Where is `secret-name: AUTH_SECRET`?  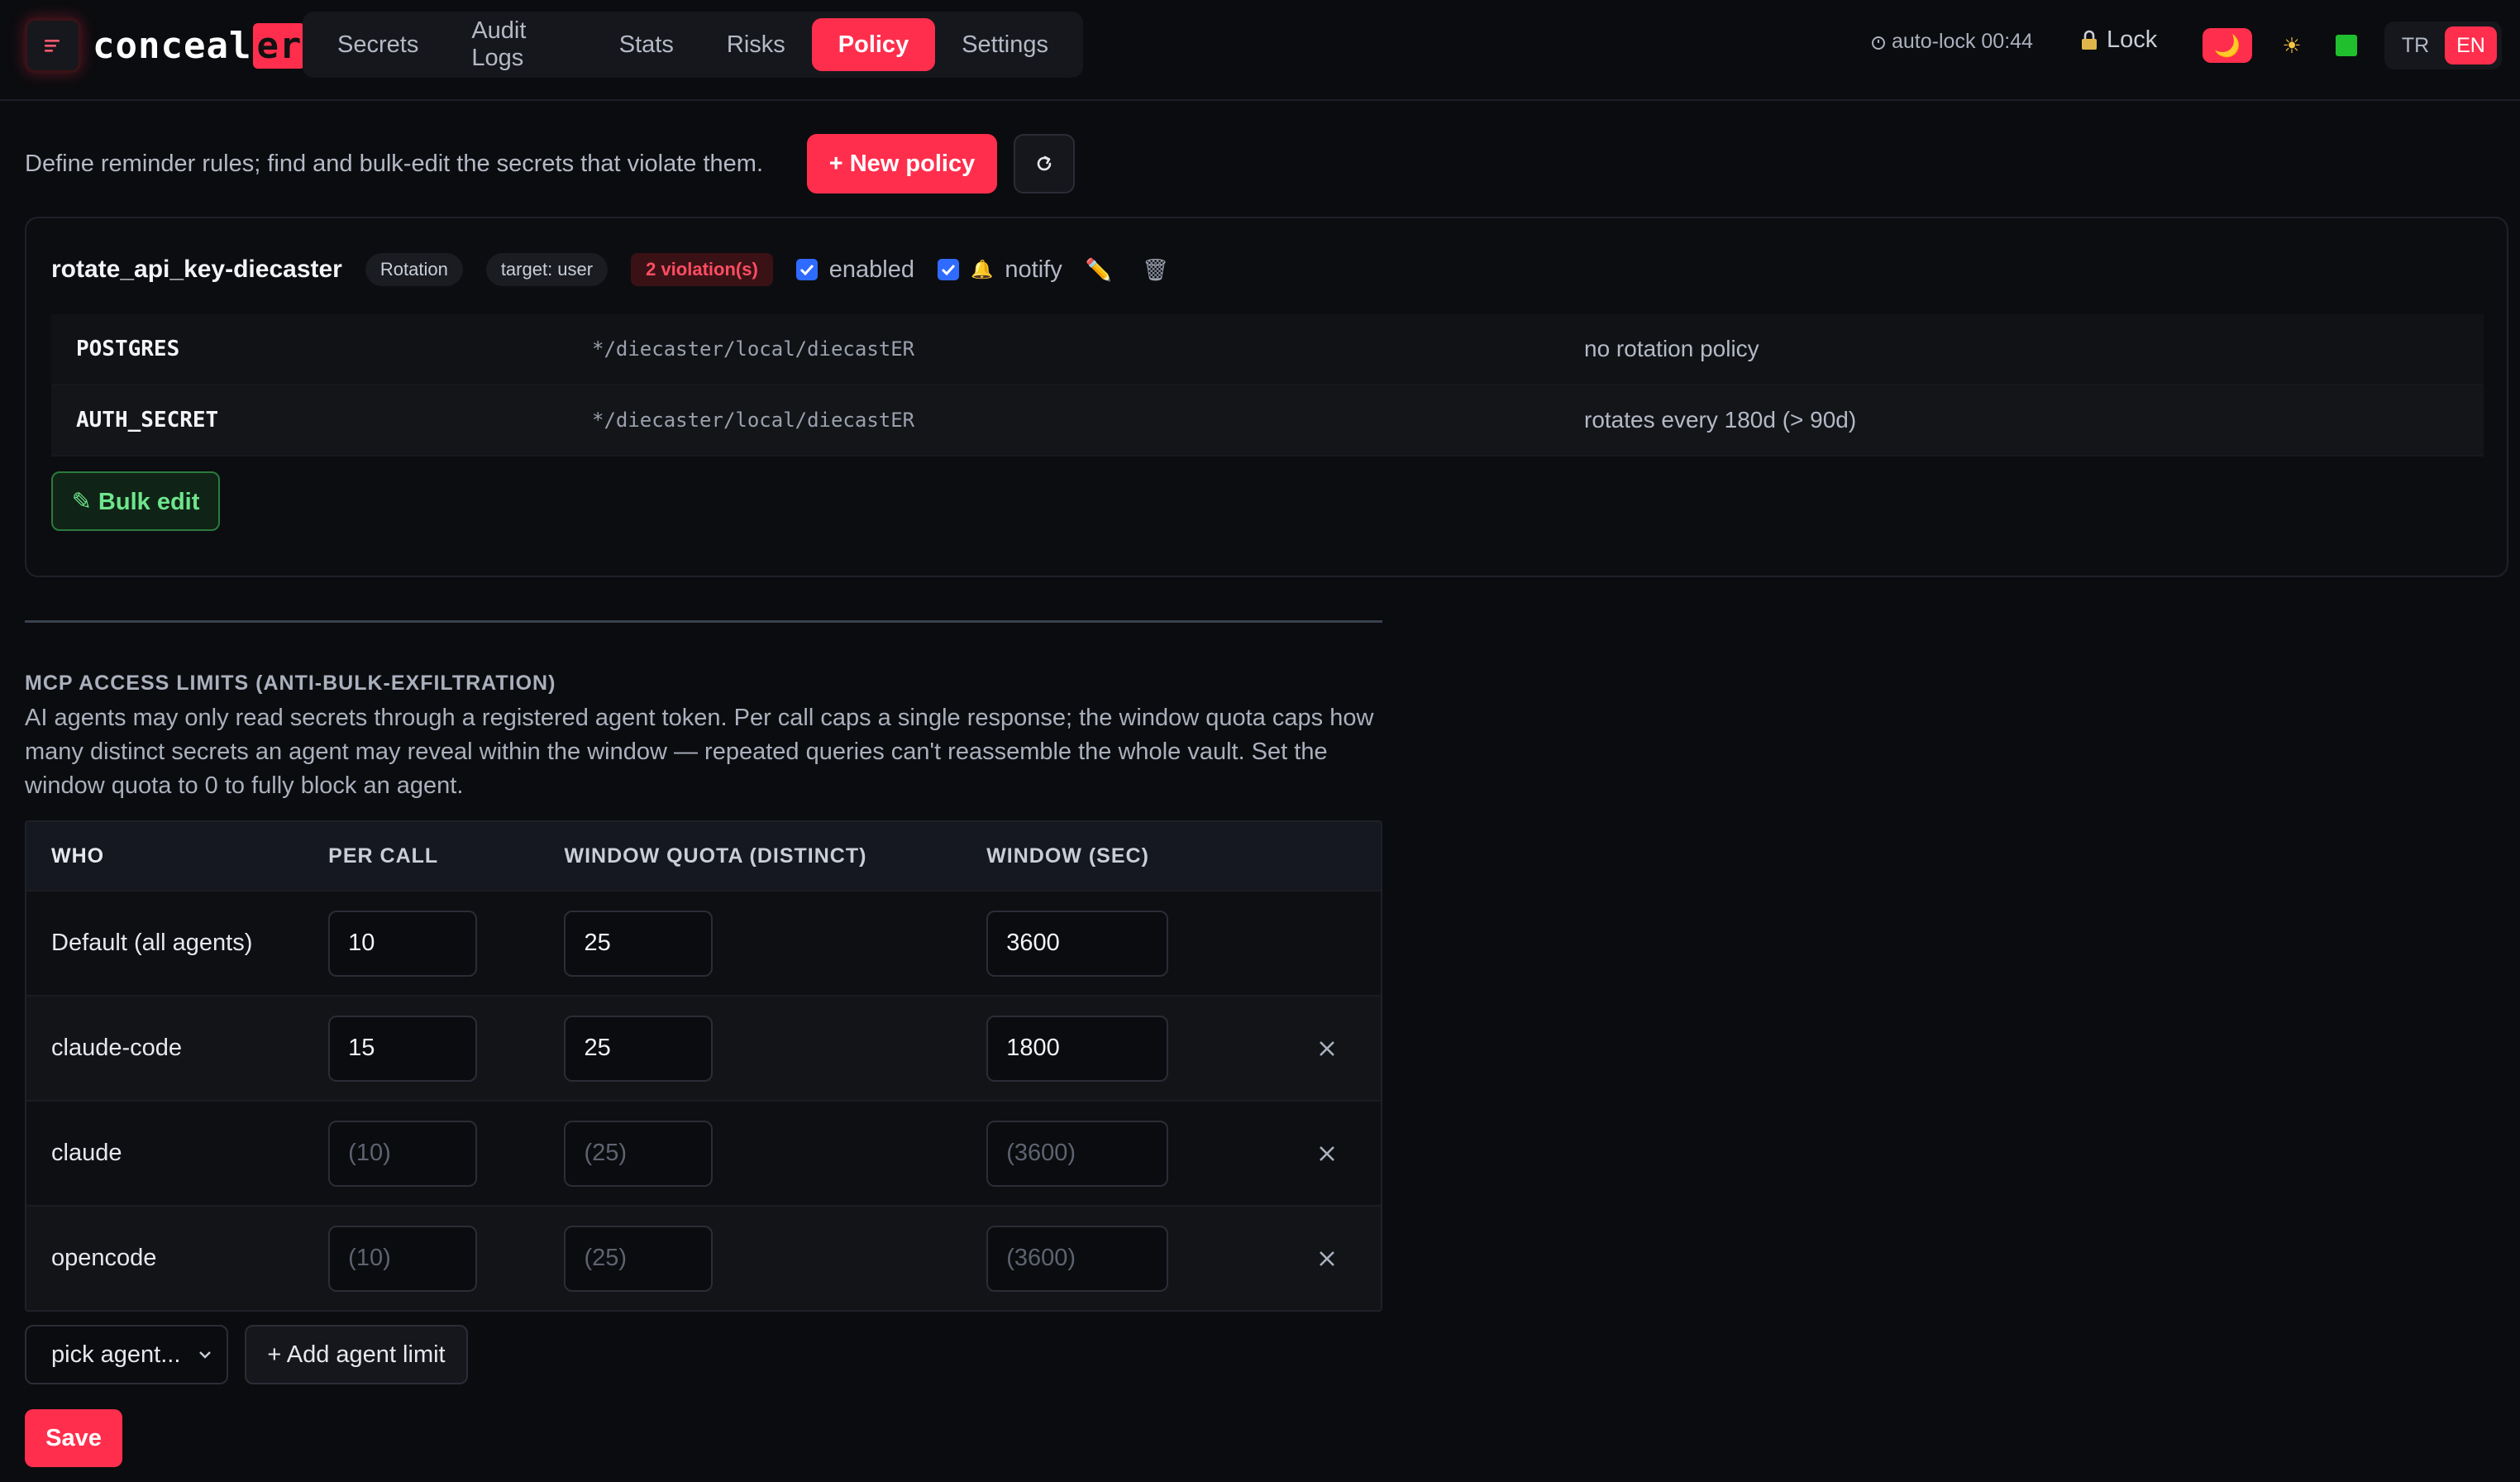 secret-name: AUTH_SECRET is located at coordinates (147, 421).